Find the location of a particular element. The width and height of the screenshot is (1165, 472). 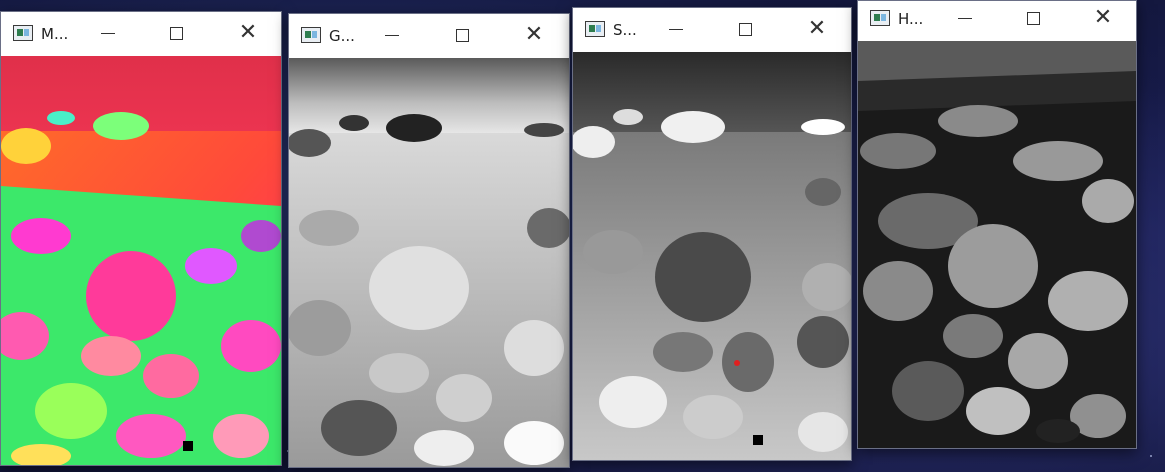

window-titlebar: S... ✕ is located at coordinates (712, 30).